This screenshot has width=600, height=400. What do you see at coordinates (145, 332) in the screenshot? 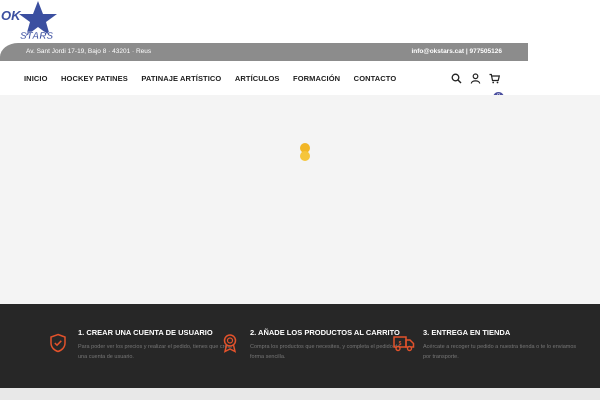
I see `feature-title: 1. CREAR UNA CUENTA DE USUARIO` at bounding box center [145, 332].